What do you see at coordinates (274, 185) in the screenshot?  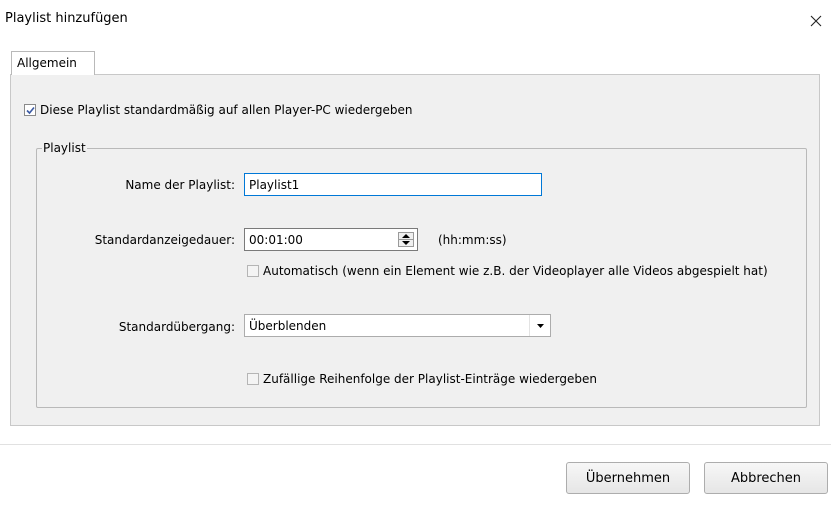 I see `playlist-name-value: Playlist1` at bounding box center [274, 185].